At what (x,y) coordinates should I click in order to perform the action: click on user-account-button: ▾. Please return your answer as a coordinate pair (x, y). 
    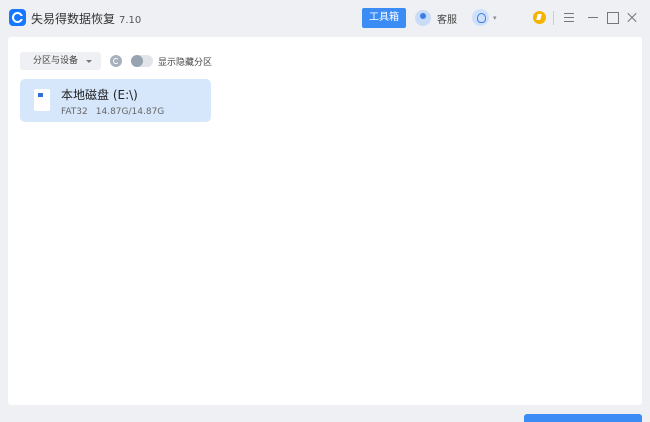
    Looking at the image, I should click on (484, 17).